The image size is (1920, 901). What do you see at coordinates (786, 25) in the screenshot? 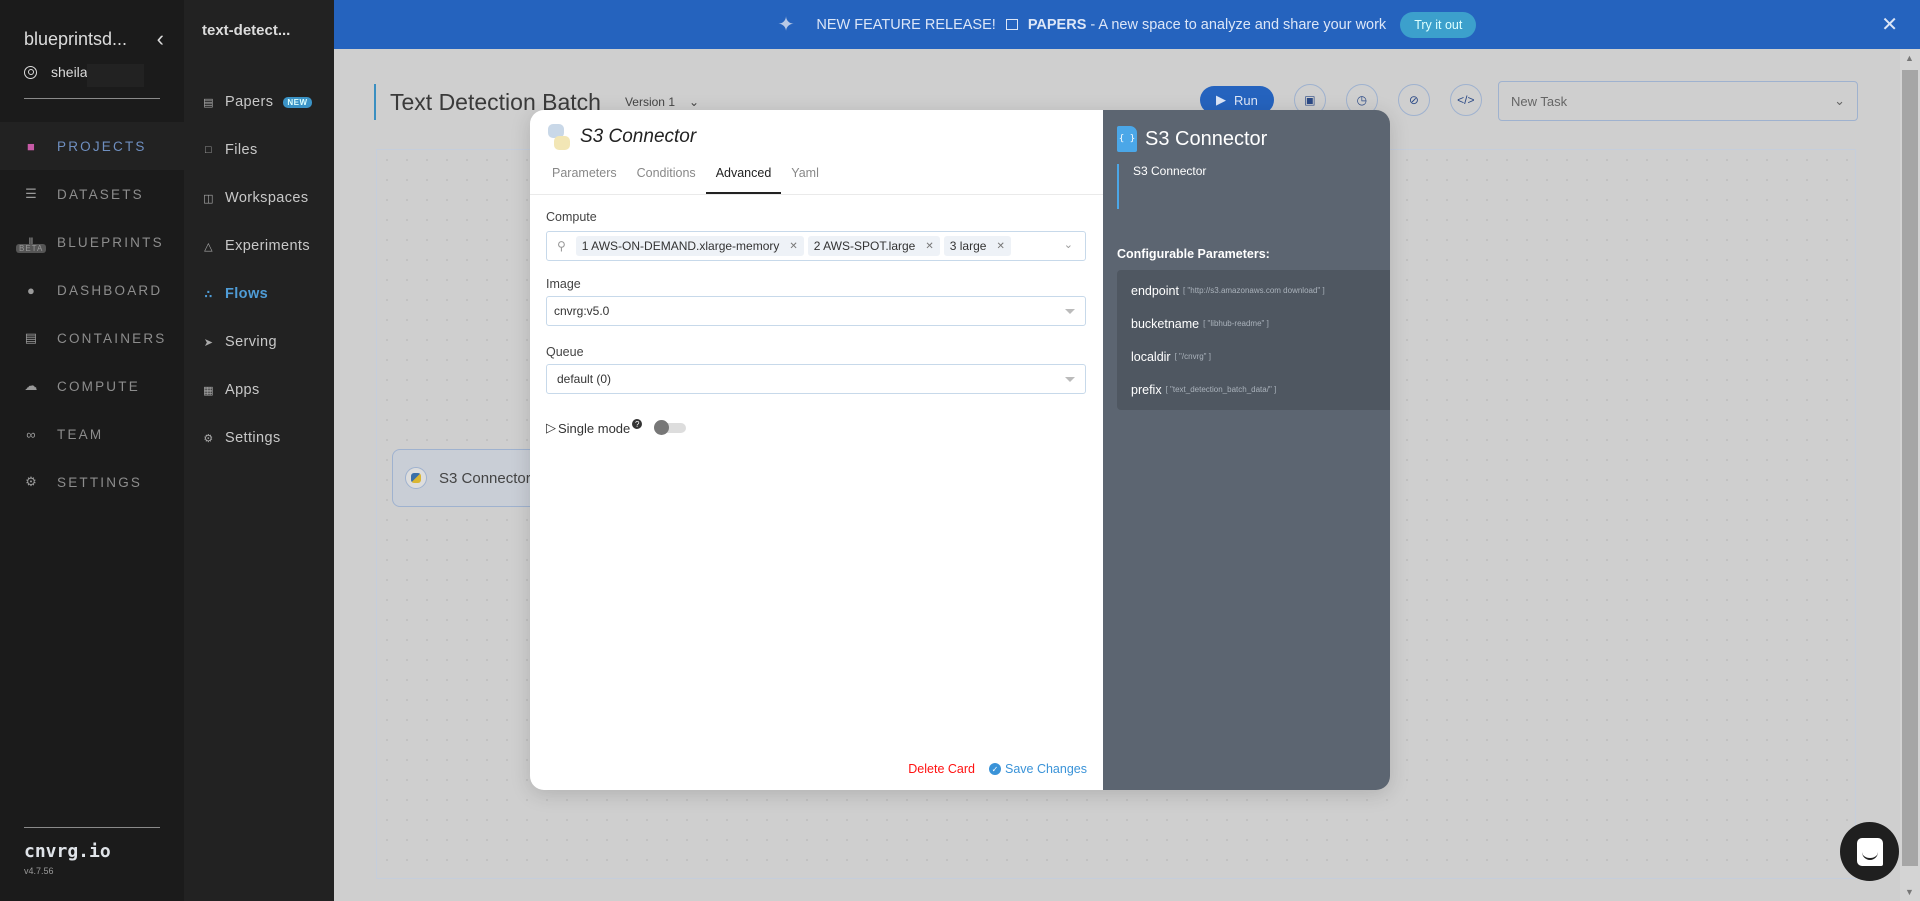
I see `party-popper-icon: ✦` at bounding box center [786, 25].